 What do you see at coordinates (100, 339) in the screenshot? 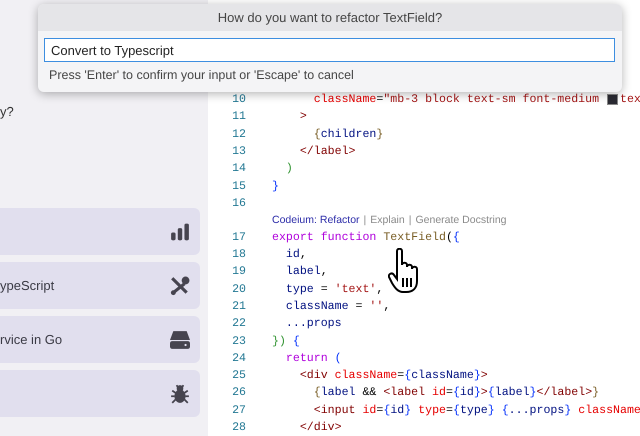
I see `suggestion-card: rvice in Go` at bounding box center [100, 339].